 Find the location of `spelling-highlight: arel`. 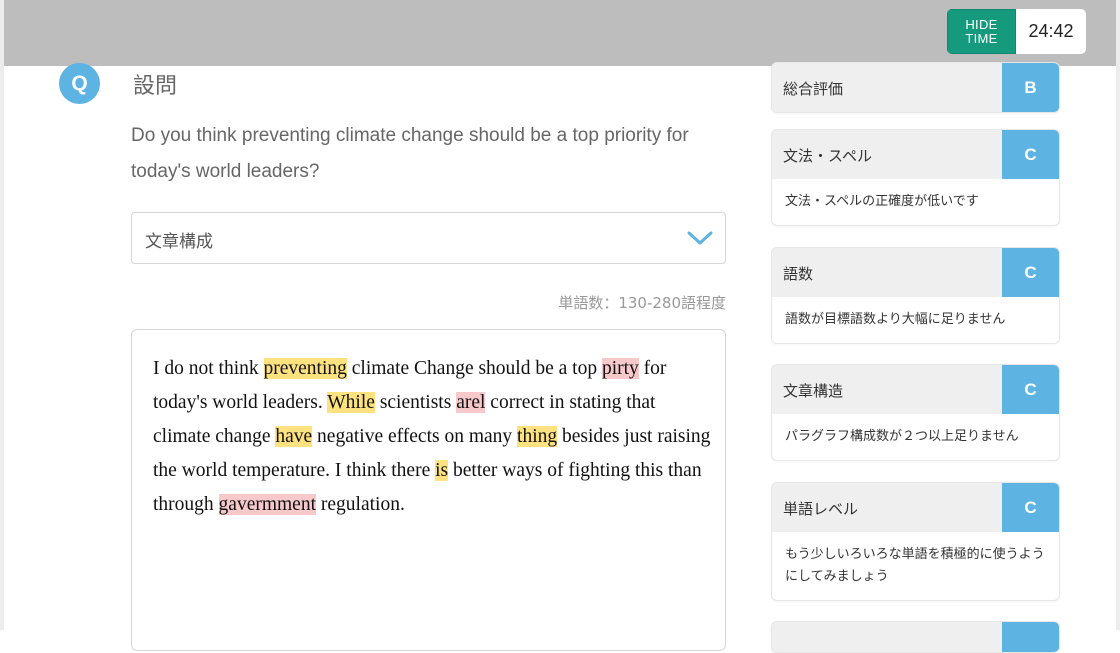

spelling-highlight: arel is located at coordinates (471, 402).